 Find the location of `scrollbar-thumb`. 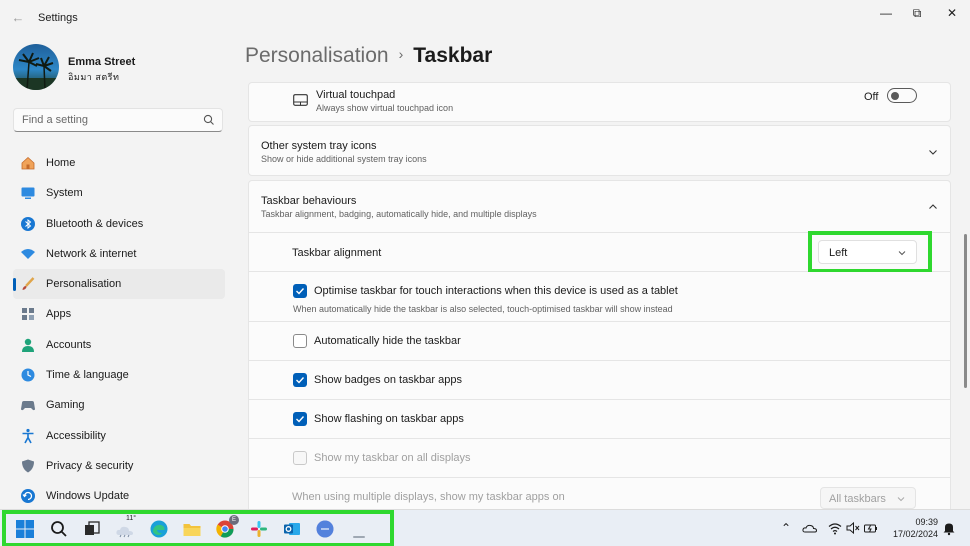

scrollbar-thumb is located at coordinates (965, 311).